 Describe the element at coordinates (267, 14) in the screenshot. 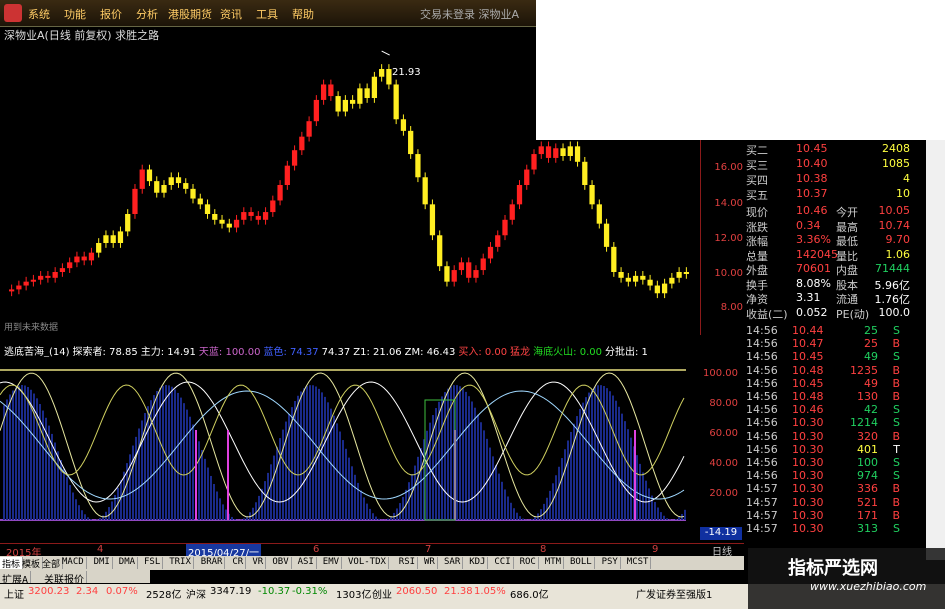

I see `menu-tools: 工具` at that location.